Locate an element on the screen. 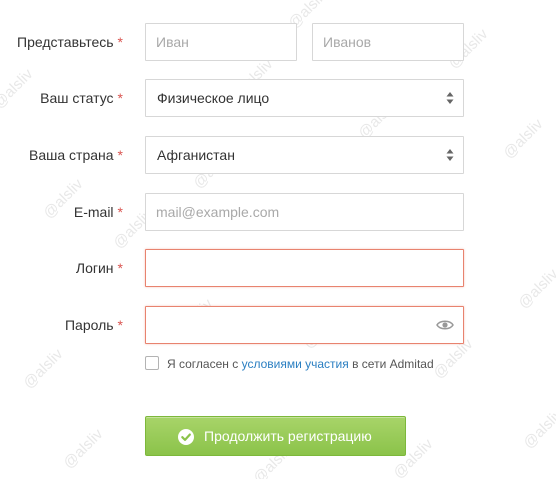 The image size is (556, 479). email-row: E-mail * is located at coordinates (278, 212).